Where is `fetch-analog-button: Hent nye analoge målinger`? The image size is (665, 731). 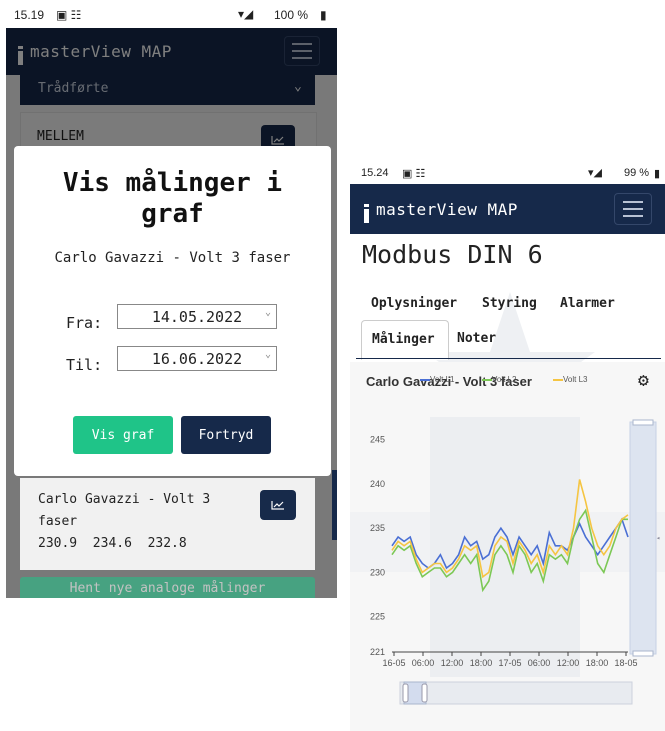
fetch-analog-button: Hent nye analoge målinger is located at coordinates (167, 587).